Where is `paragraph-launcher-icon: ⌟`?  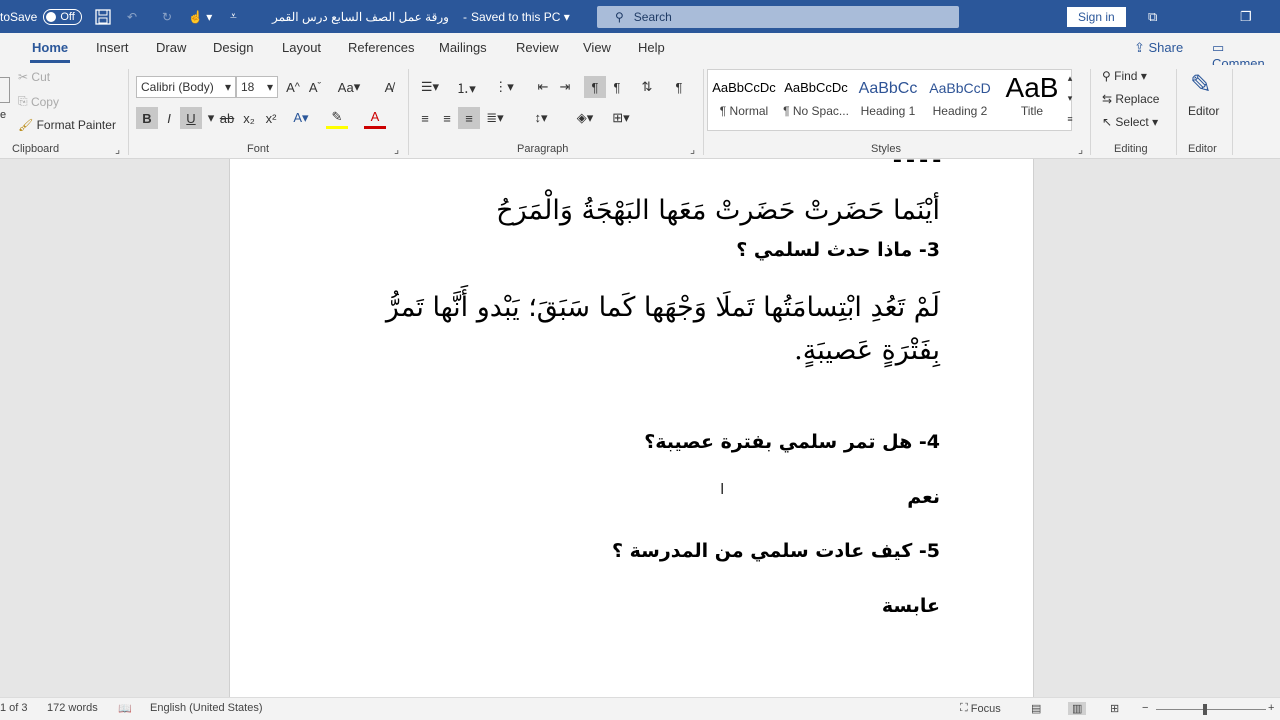
paragraph-launcher-icon: ⌟ is located at coordinates (692, 149).